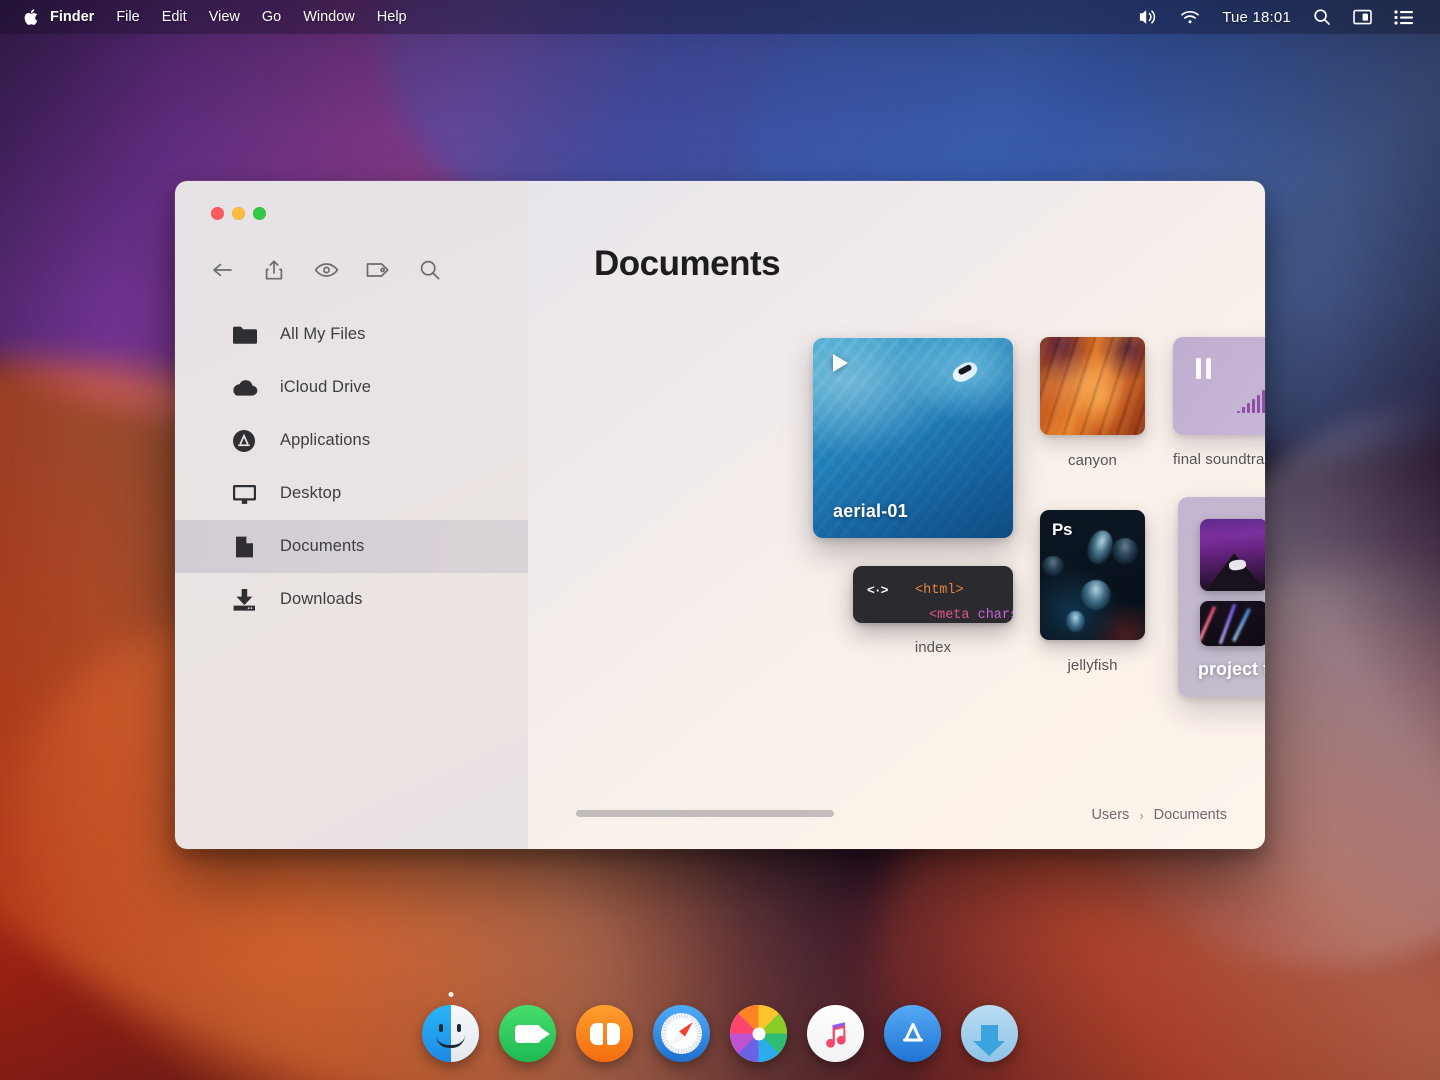 The image size is (1440, 1080). What do you see at coordinates (351, 493) in the screenshot?
I see `sidebar-item-desktop: Desktop` at bounding box center [351, 493].